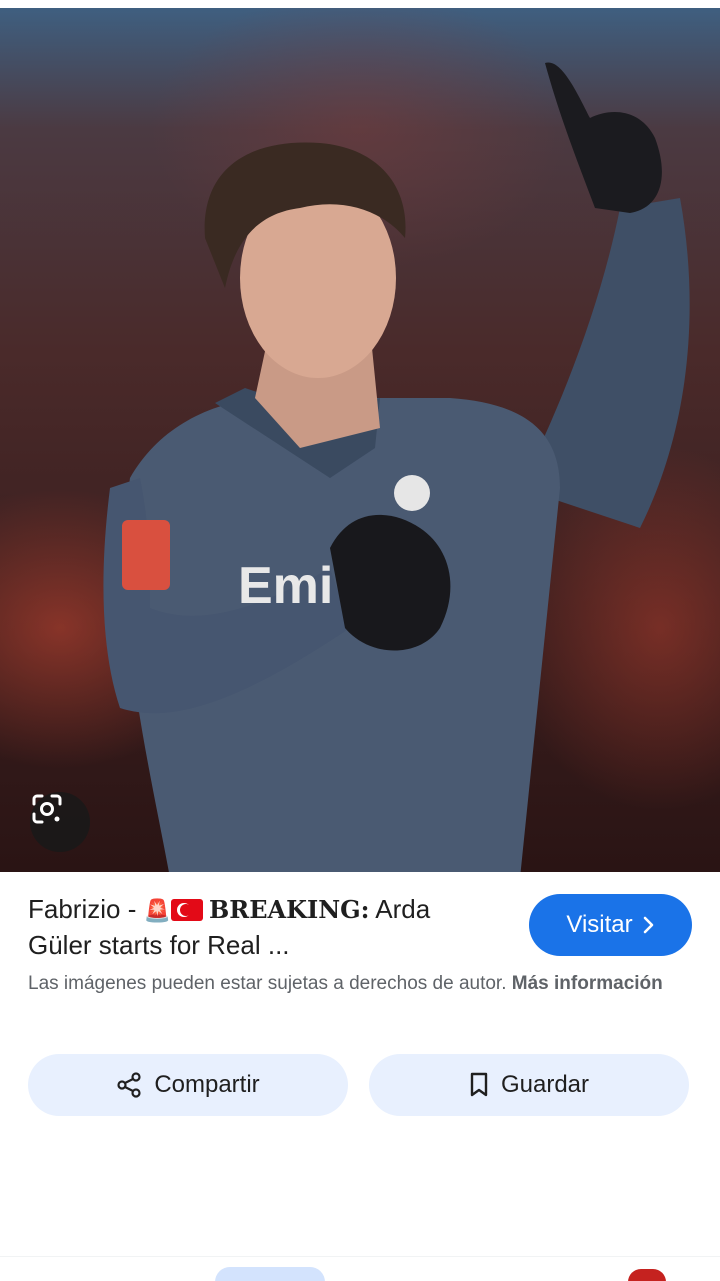 Image resolution: width=720 pixels, height=1281 pixels. Describe the element at coordinates (648, 925) in the screenshot. I see `chevron-right-icon` at that location.